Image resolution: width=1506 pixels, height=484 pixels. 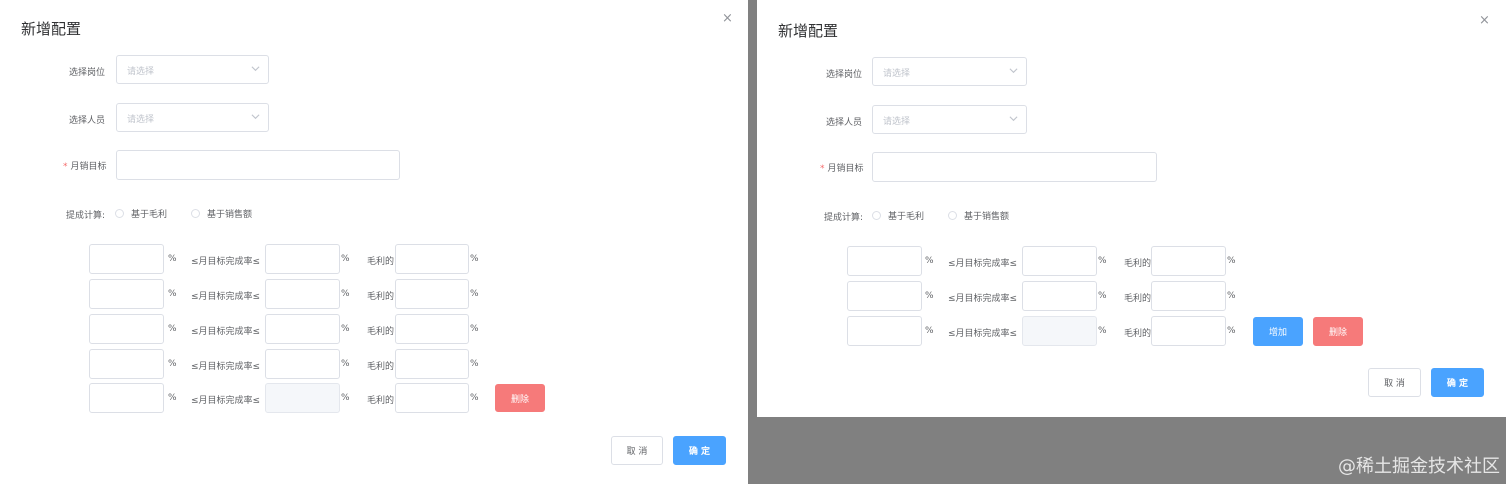 What do you see at coordinates (1278, 331) in the screenshot?
I see `add-tier-button: 增加` at bounding box center [1278, 331].